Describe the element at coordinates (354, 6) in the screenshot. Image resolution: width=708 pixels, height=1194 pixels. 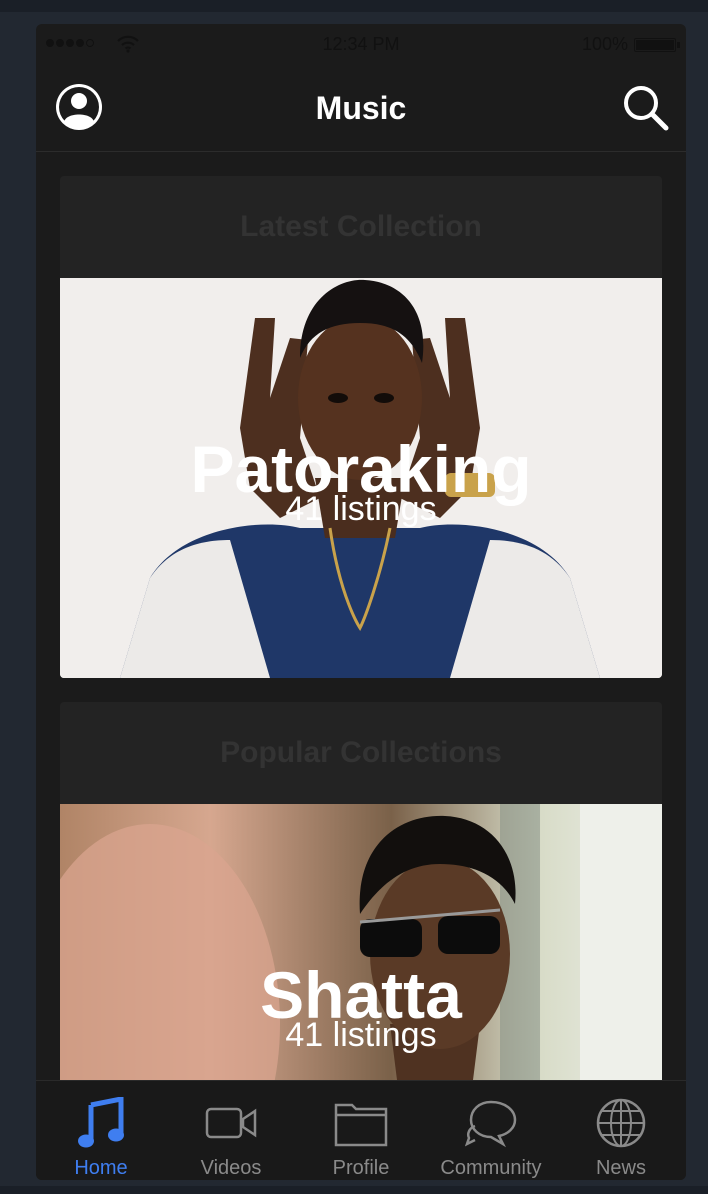
I see `window-top-strip` at that location.